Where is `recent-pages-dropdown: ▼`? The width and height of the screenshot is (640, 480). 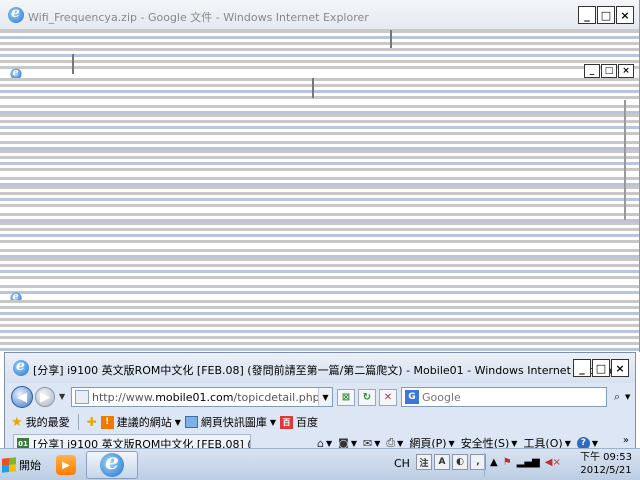
recent-pages-dropdown: ▼ is located at coordinates (62, 396).